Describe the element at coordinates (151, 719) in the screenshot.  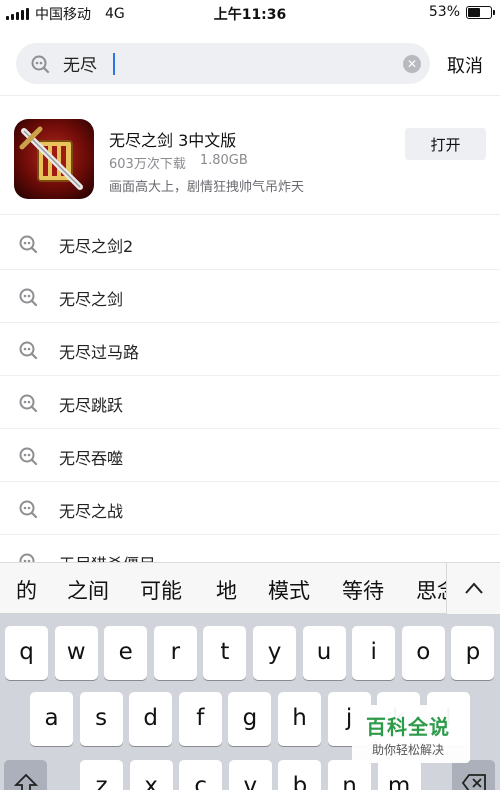
I see `key-d: d` at that location.